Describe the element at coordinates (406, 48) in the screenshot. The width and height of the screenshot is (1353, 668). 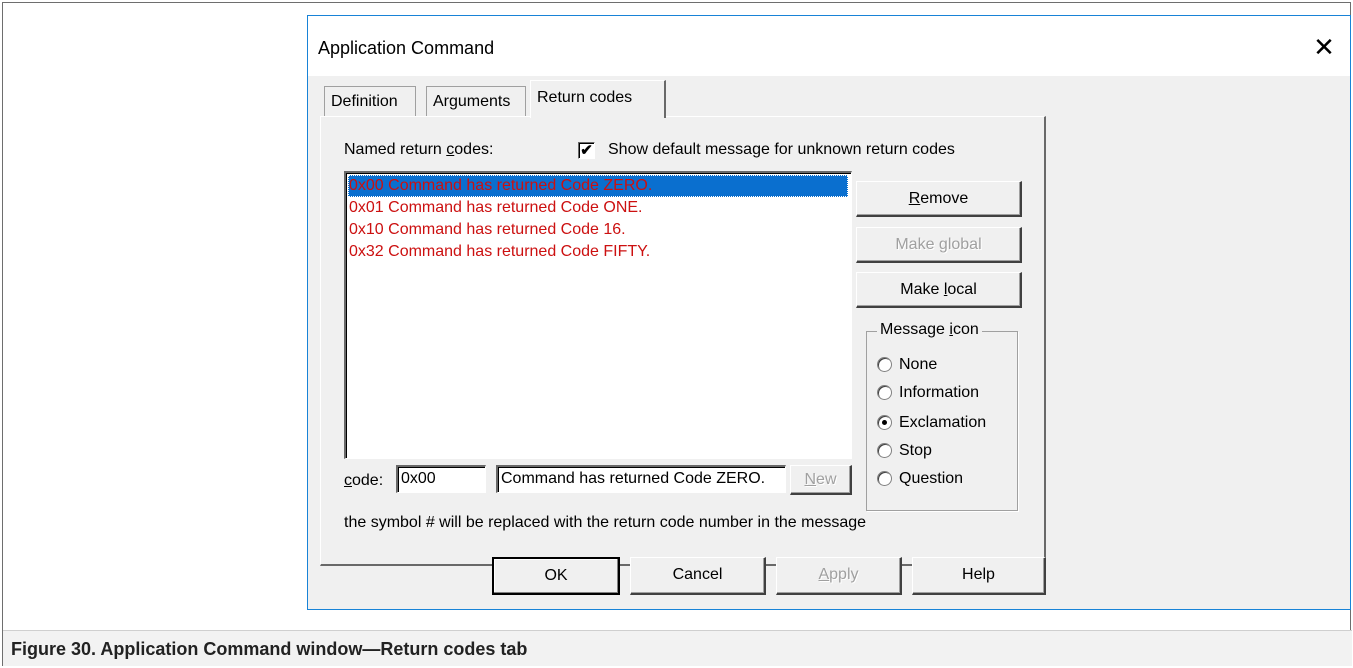
I see `window-title: Application Command` at that location.